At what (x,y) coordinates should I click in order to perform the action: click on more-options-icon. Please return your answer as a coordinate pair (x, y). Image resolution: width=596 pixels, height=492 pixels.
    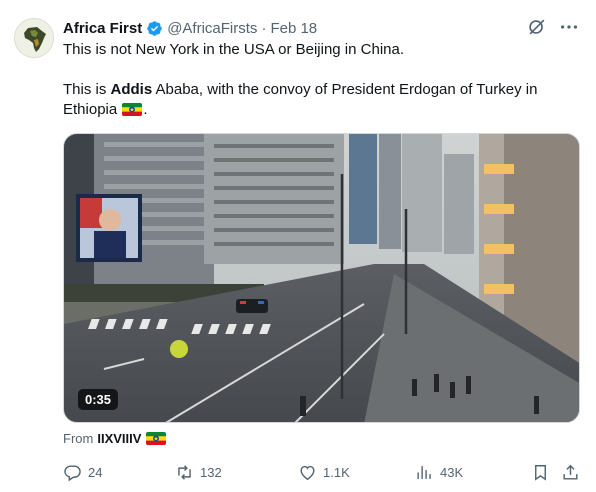
    Looking at the image, I should click on (569, 27).